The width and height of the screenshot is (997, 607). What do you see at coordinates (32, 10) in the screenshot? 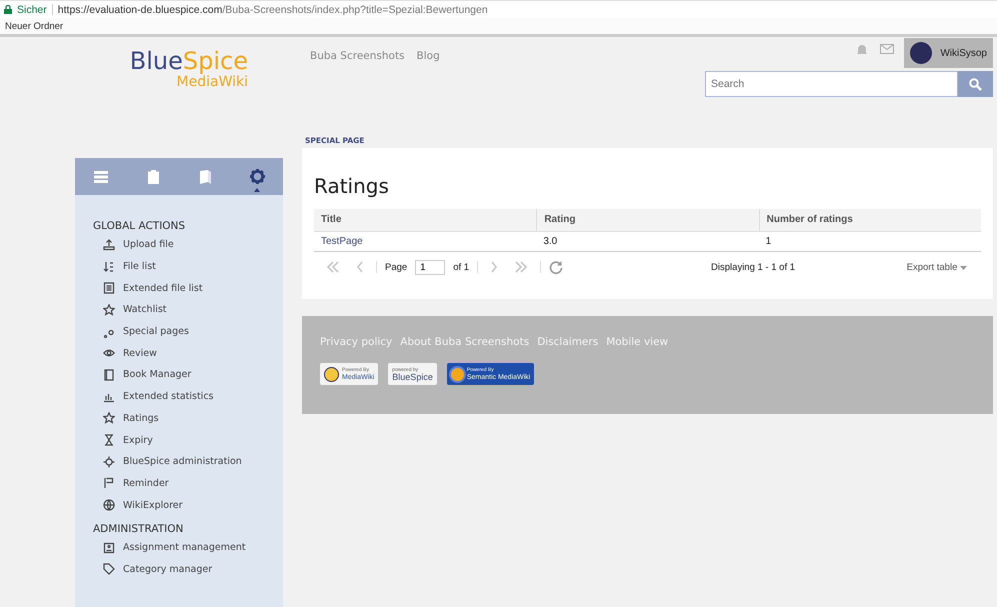
I see `secure-label: Sicher` at bounding box center [32, 10].